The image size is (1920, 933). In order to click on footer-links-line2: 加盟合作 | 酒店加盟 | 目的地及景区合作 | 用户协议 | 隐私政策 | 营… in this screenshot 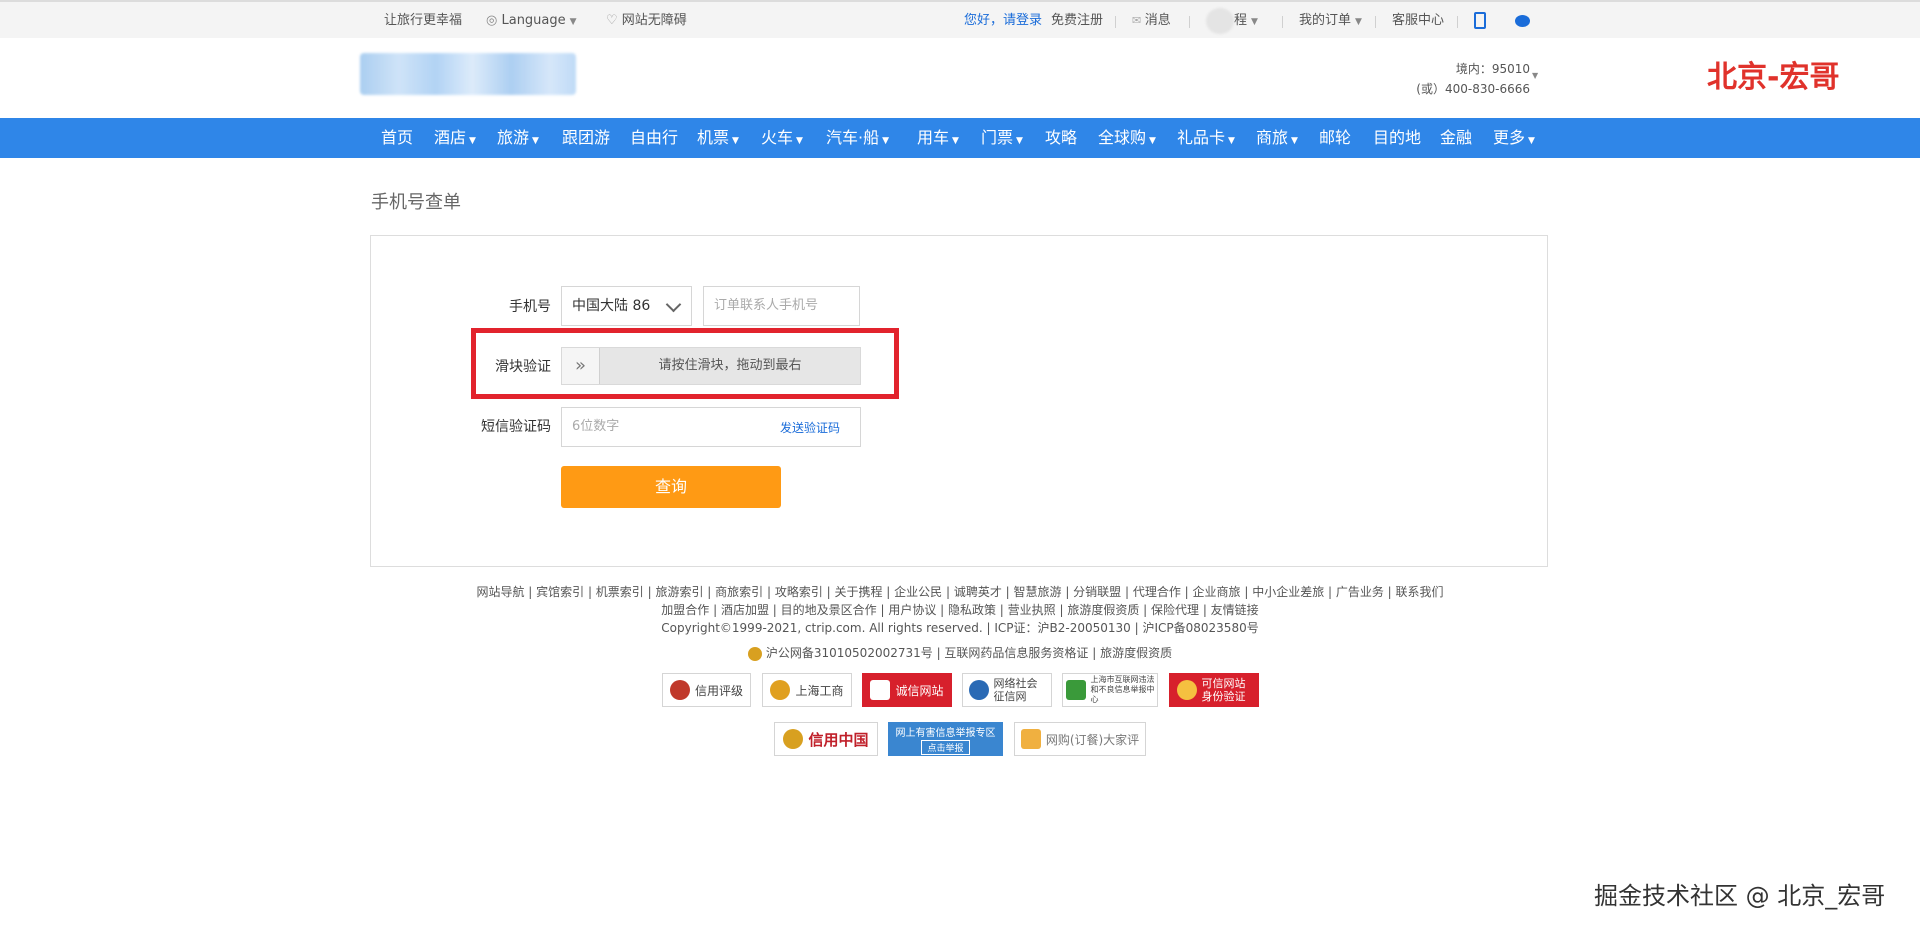, I will do `click(960, 609)`.